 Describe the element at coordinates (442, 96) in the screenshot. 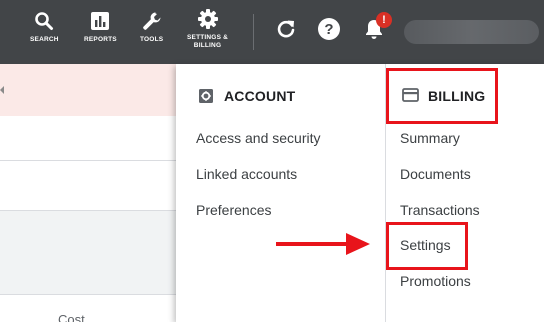

I see `billing-highlight-box` at that location.